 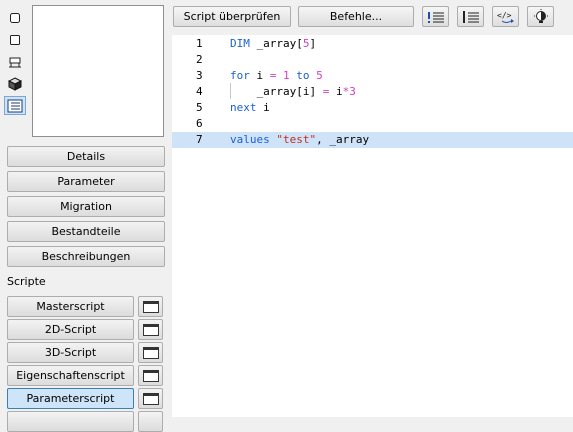 What do you see at coordinates (303, 75) in the screenshot?
I see `code-token: to` at bounding box center [303, 75].